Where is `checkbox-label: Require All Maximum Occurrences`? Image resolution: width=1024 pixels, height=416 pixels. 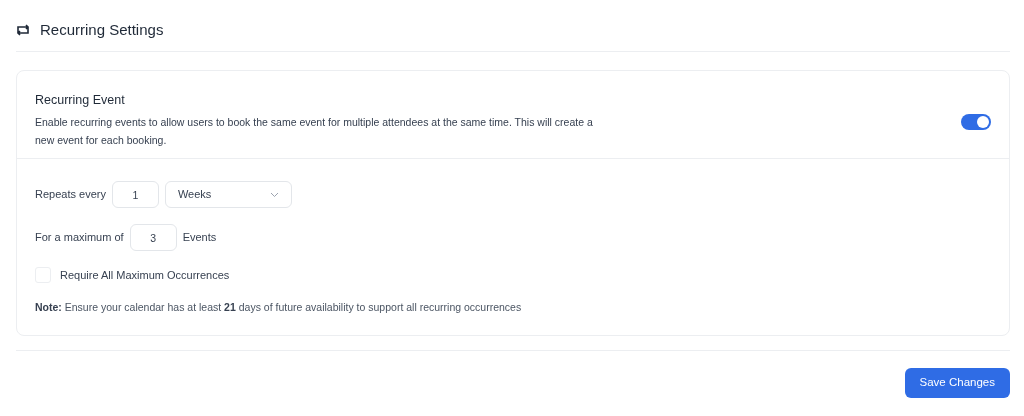
checkbox-label: Require All Maximum Occurrences is located at coordinates (145, 275).